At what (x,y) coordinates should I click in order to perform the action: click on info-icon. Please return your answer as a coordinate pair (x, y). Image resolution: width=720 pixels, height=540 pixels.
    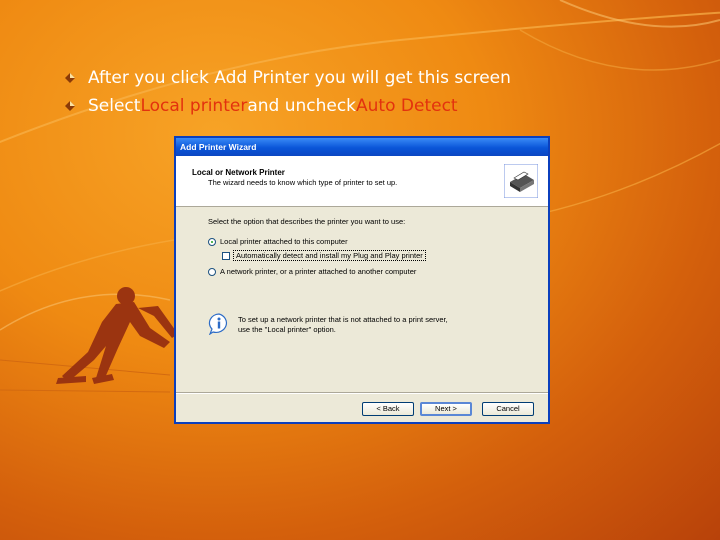
    Looking at the image, I should click on (218, 324).